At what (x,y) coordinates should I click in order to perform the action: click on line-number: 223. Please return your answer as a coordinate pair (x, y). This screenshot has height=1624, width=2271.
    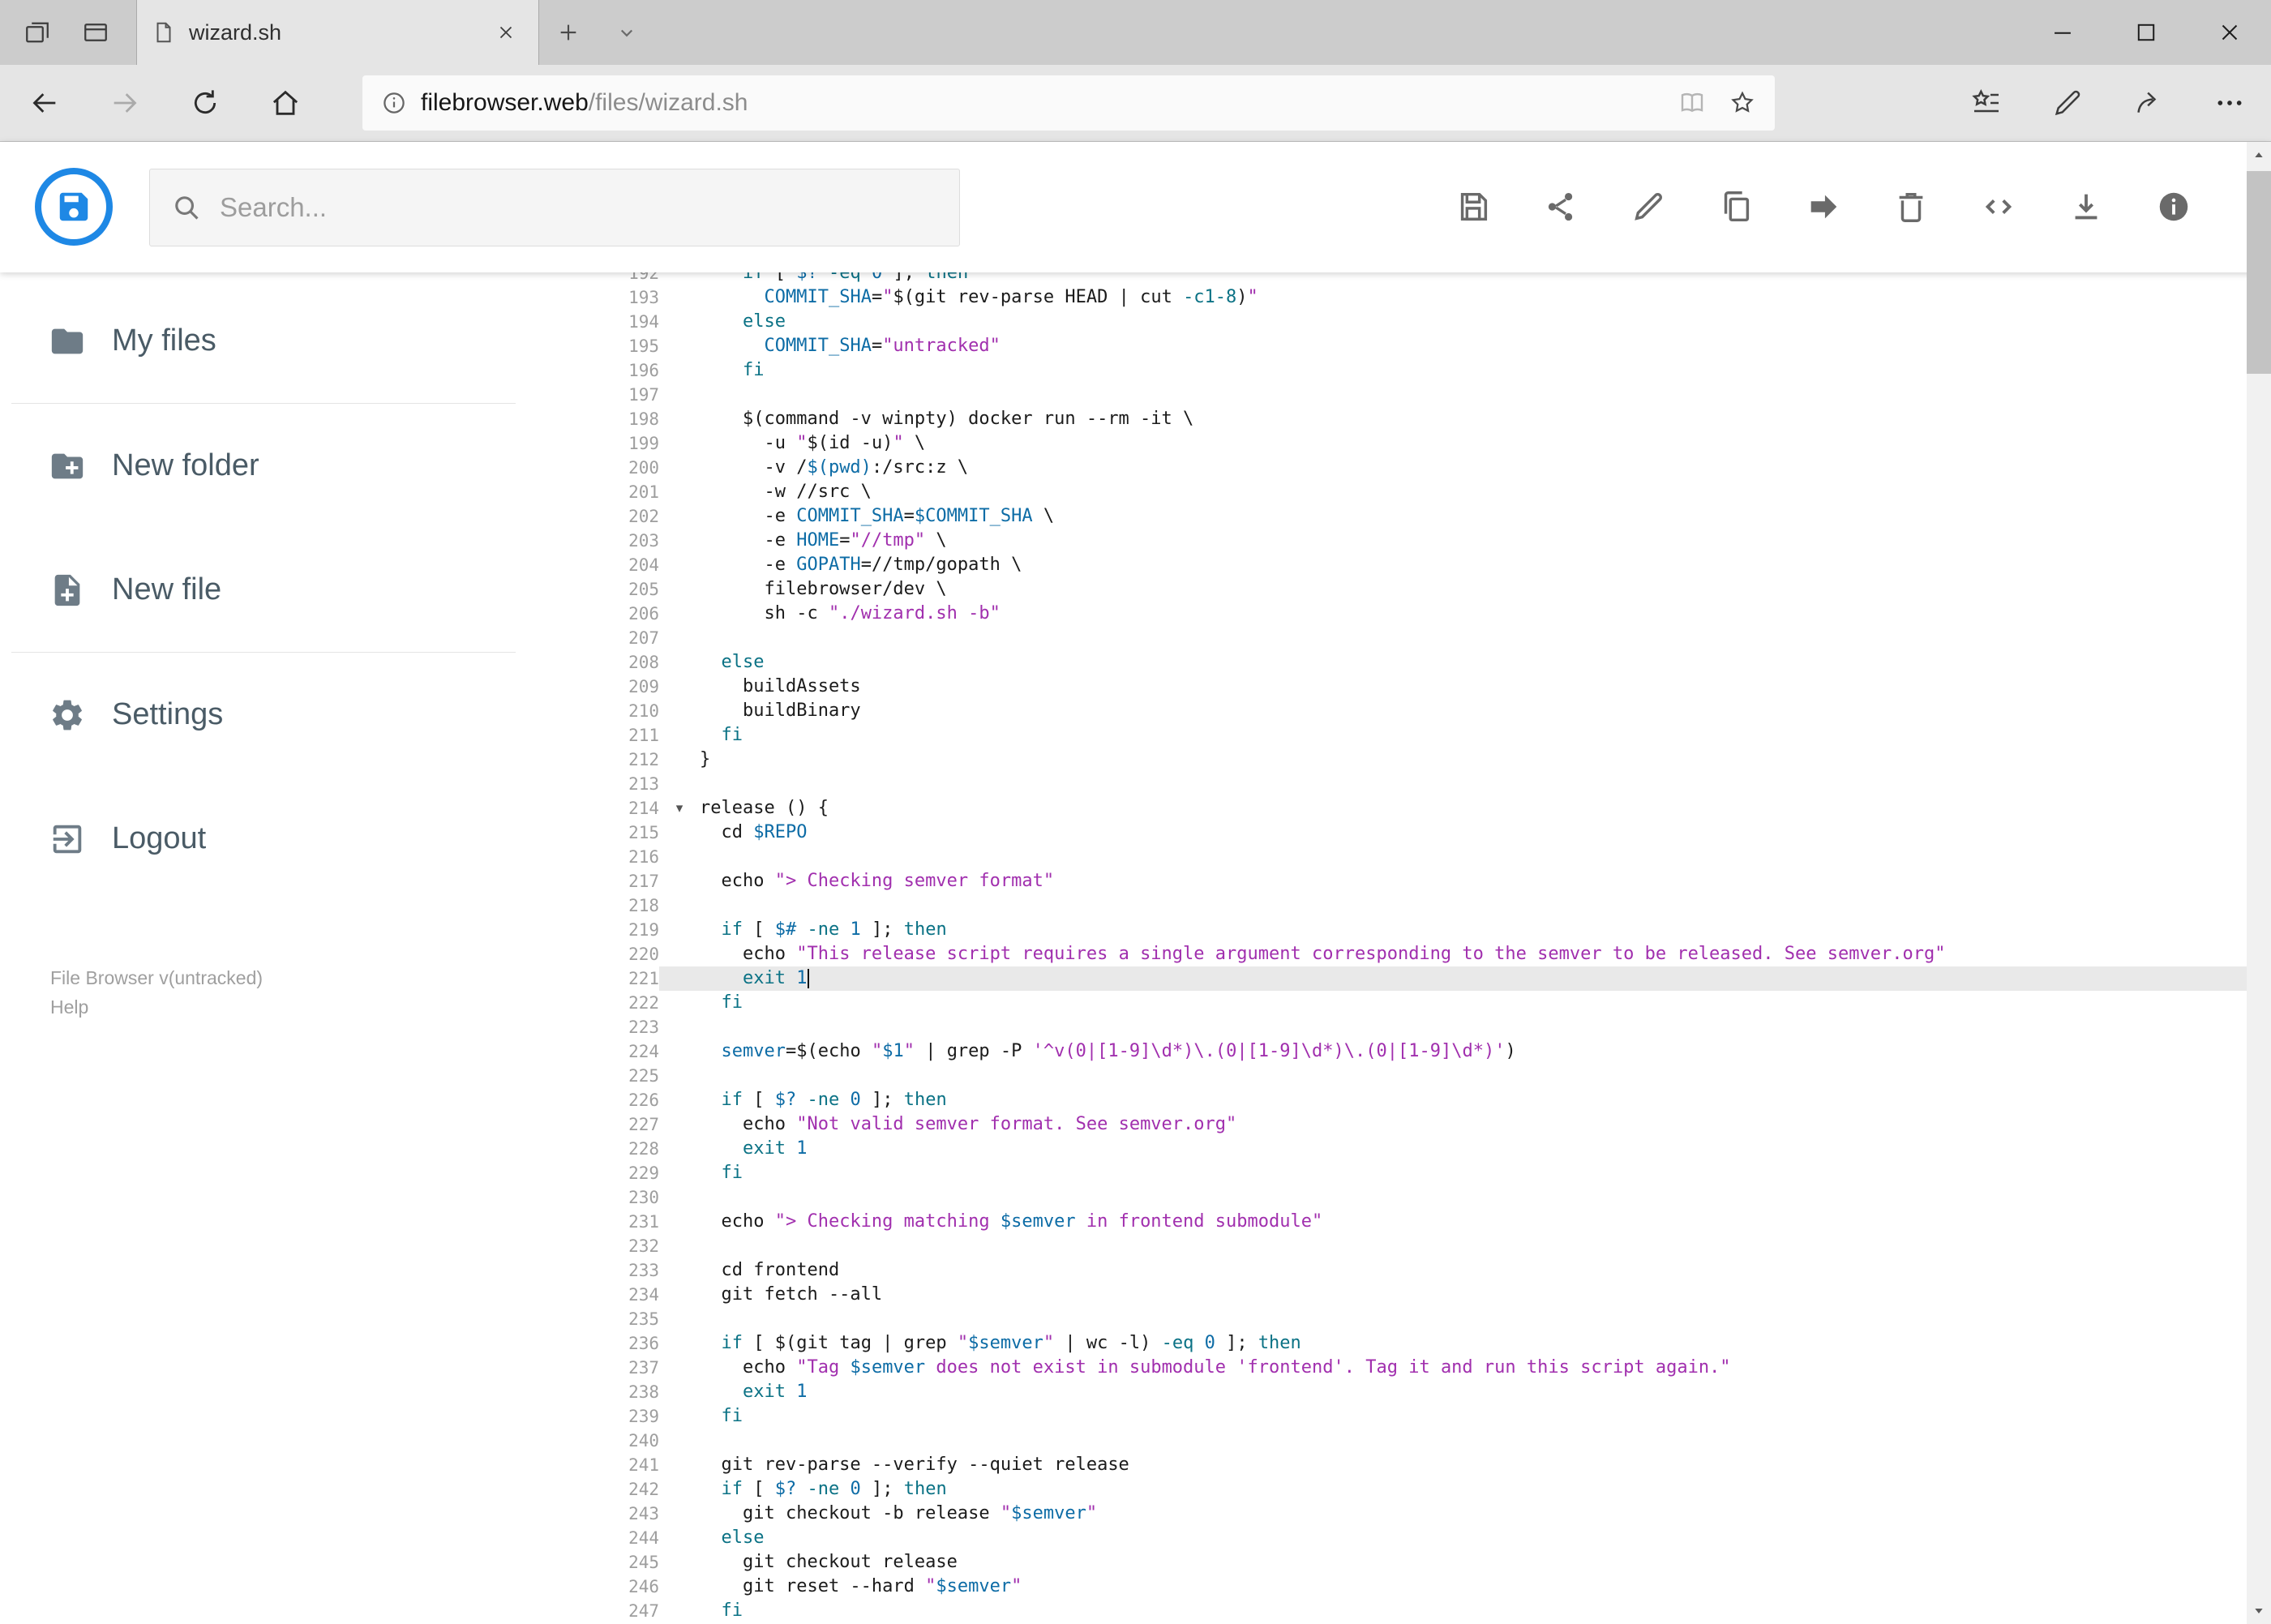
    Looking at the image, I should click on (593, 1027).